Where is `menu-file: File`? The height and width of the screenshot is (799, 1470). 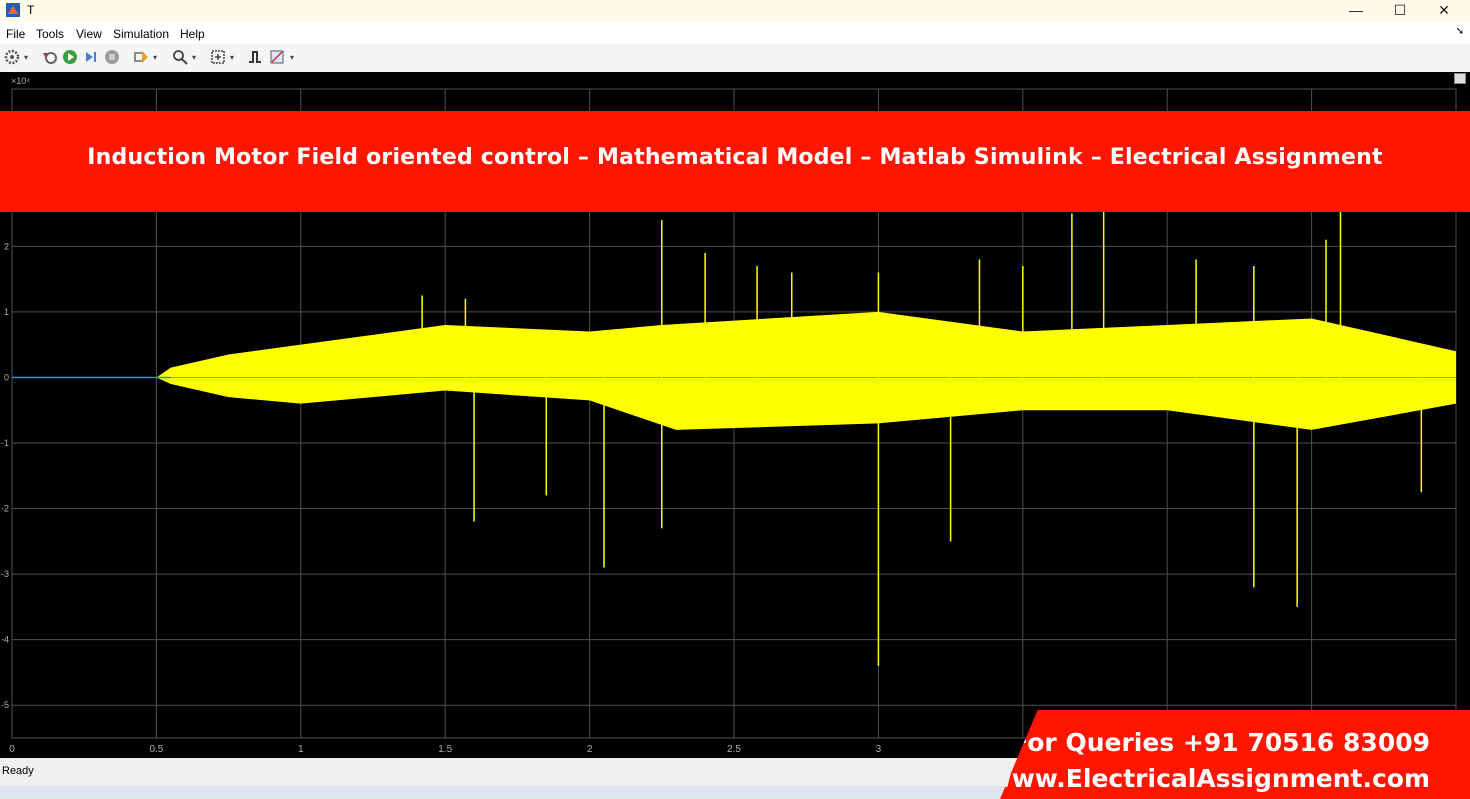 menu-file: File is located at coordinates (15, 34).